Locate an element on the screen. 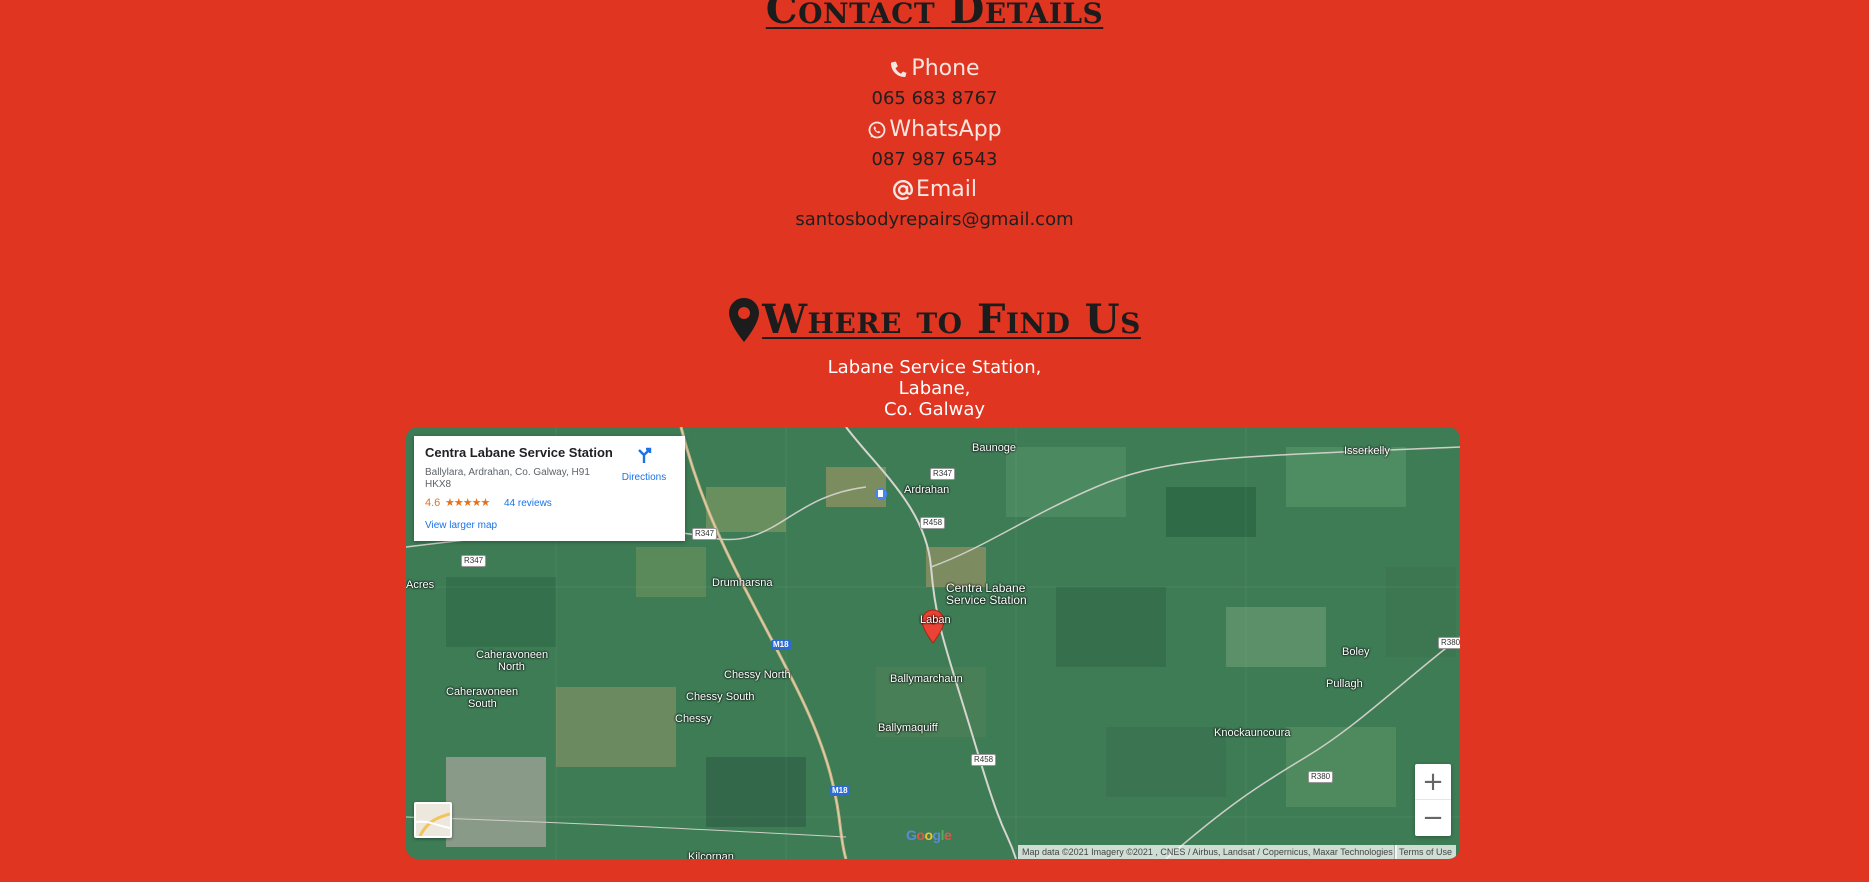 The height and width of the screenshot is (882, 1869). map-layer-toggle is located at coordinates (433, 820).